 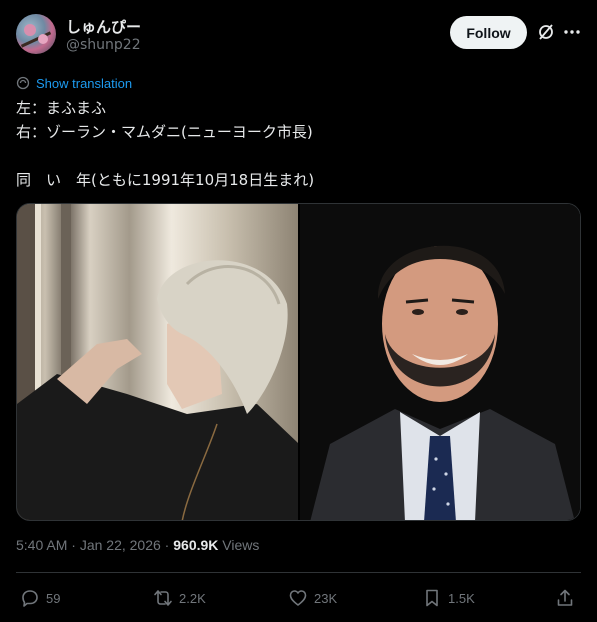 What do you see at coordinates (298, 572) in the screenshot?
I see `divider` at bounding box center [298, 572].